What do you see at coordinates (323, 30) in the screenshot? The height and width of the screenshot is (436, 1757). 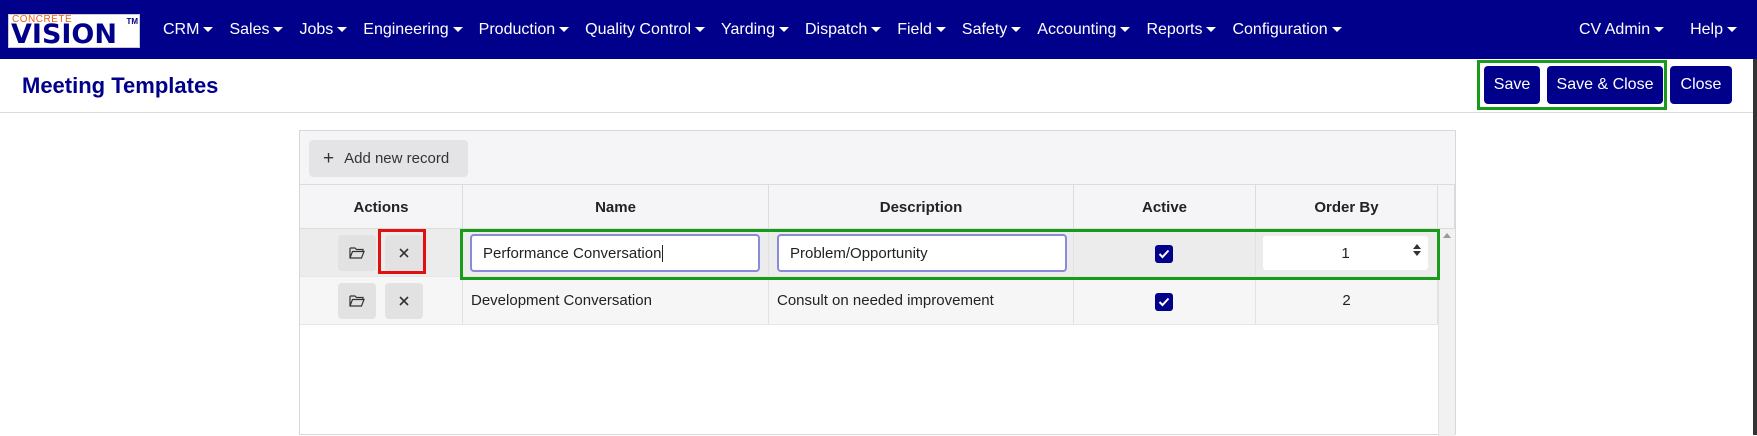 I see `nav-item-jobs: Jobs` at bounding box center [323, 30].